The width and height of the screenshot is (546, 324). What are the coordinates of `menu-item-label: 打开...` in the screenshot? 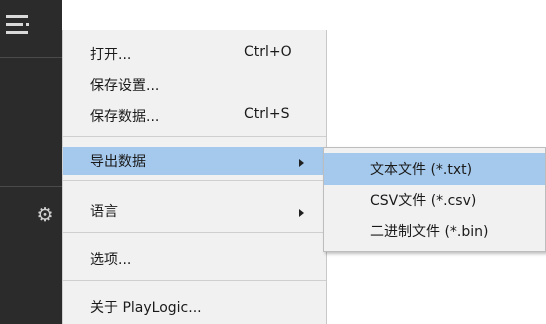 It's located at (111, 55).